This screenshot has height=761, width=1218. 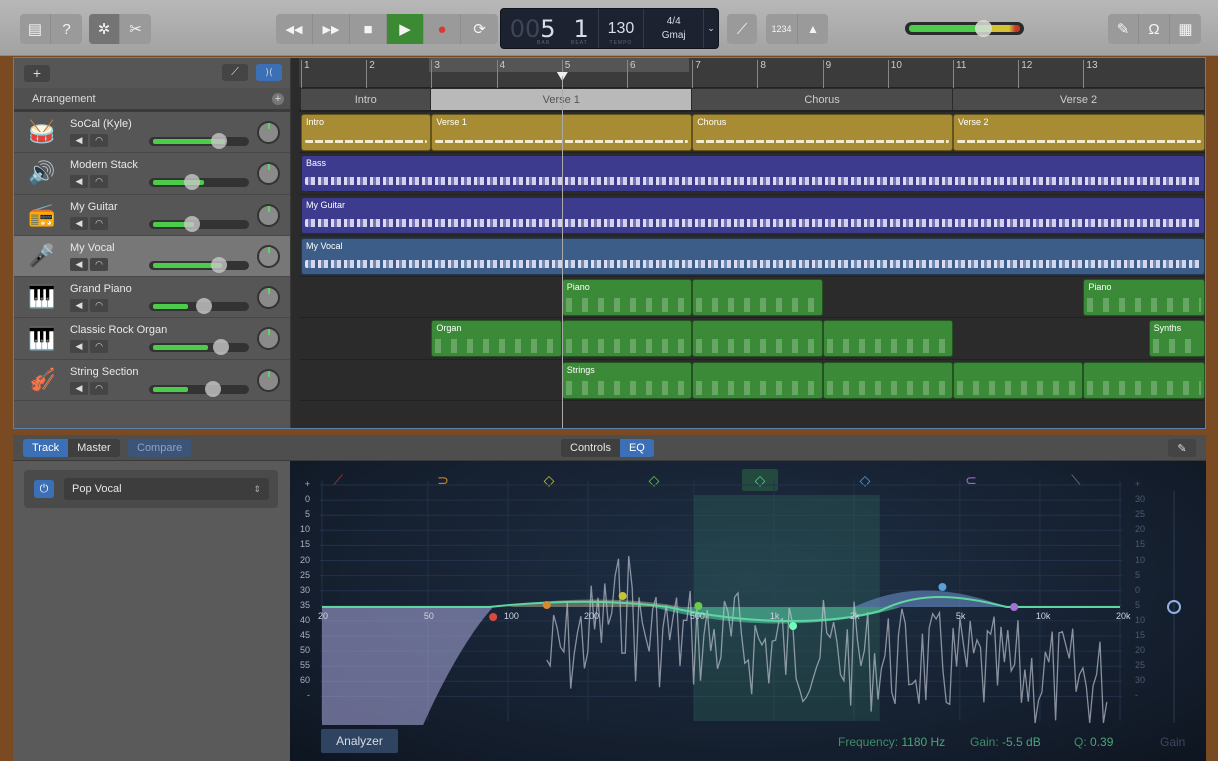 What do you see at coordinates (742, 29) in the screenshot?
I see `tuner-button: ⟋` at bounding box center [742, 29].